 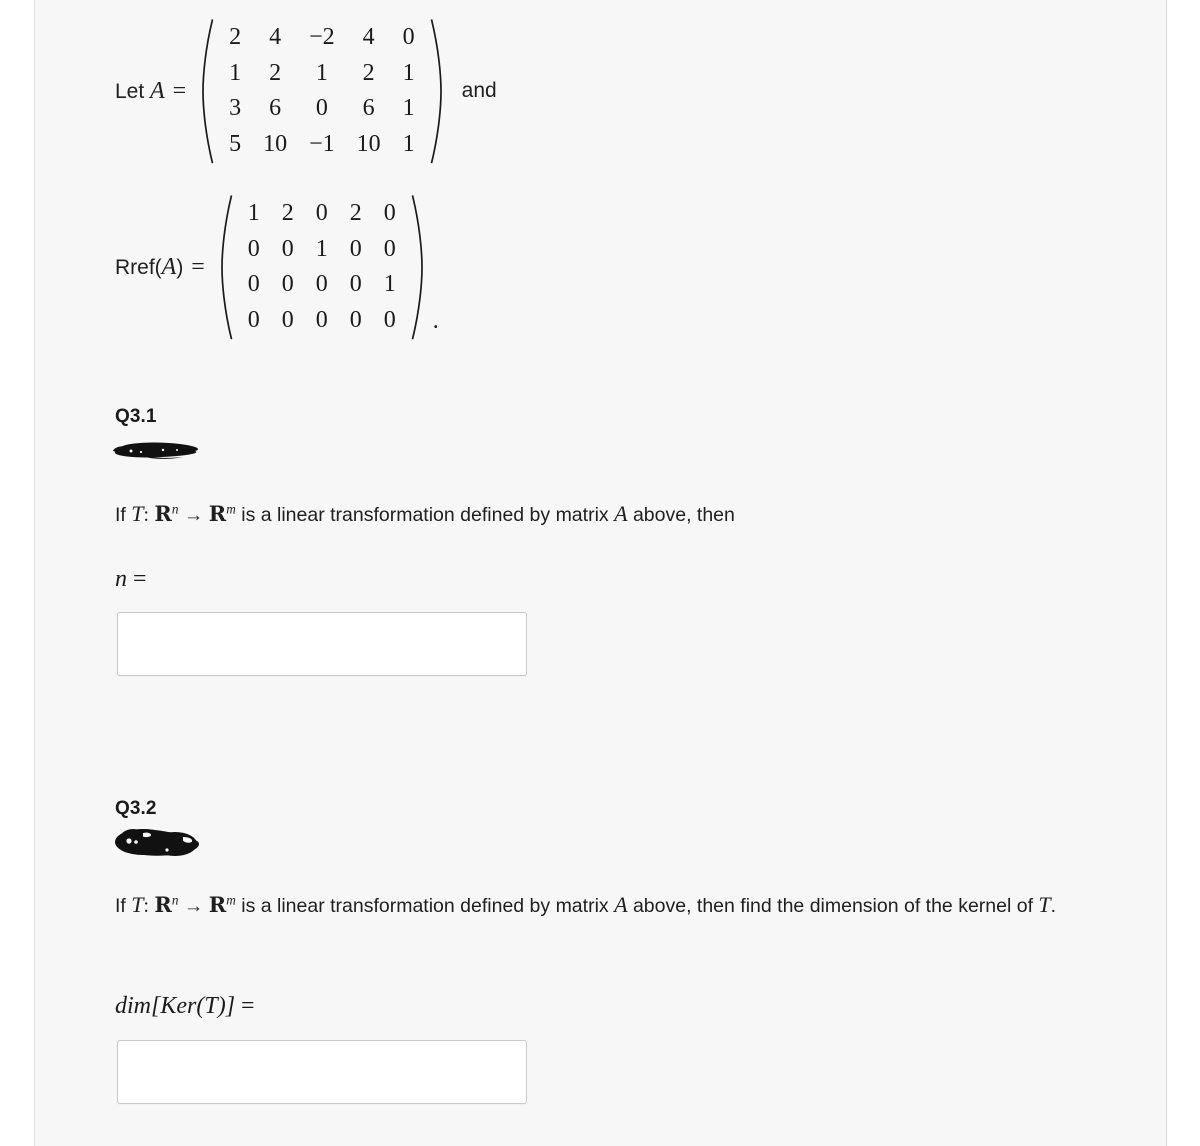 I want to click on q31-answer-equals: =, so click(x=140, y=579).